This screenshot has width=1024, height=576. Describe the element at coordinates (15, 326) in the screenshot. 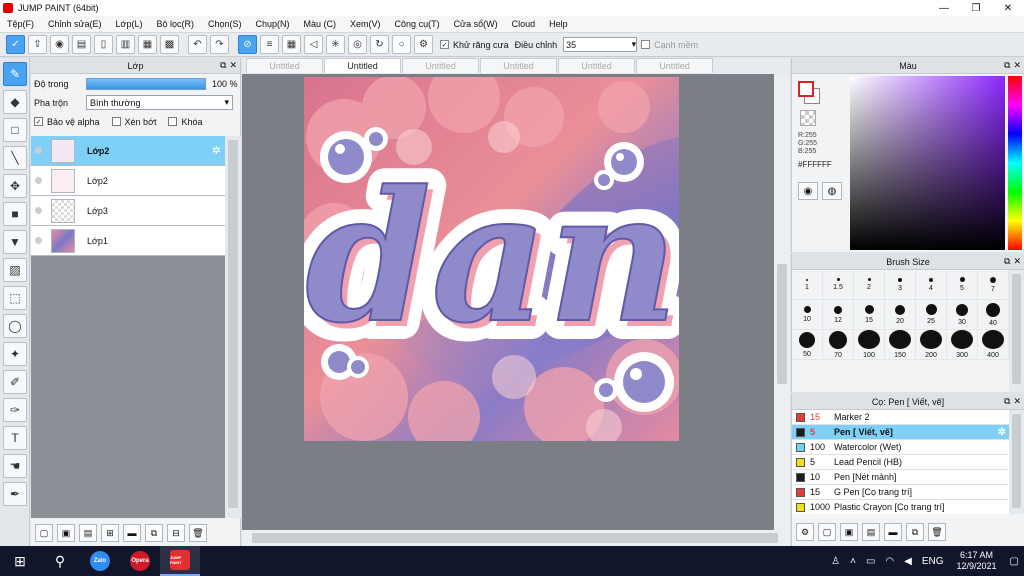

I see `lasso-tool-icon: ◯` at that location.